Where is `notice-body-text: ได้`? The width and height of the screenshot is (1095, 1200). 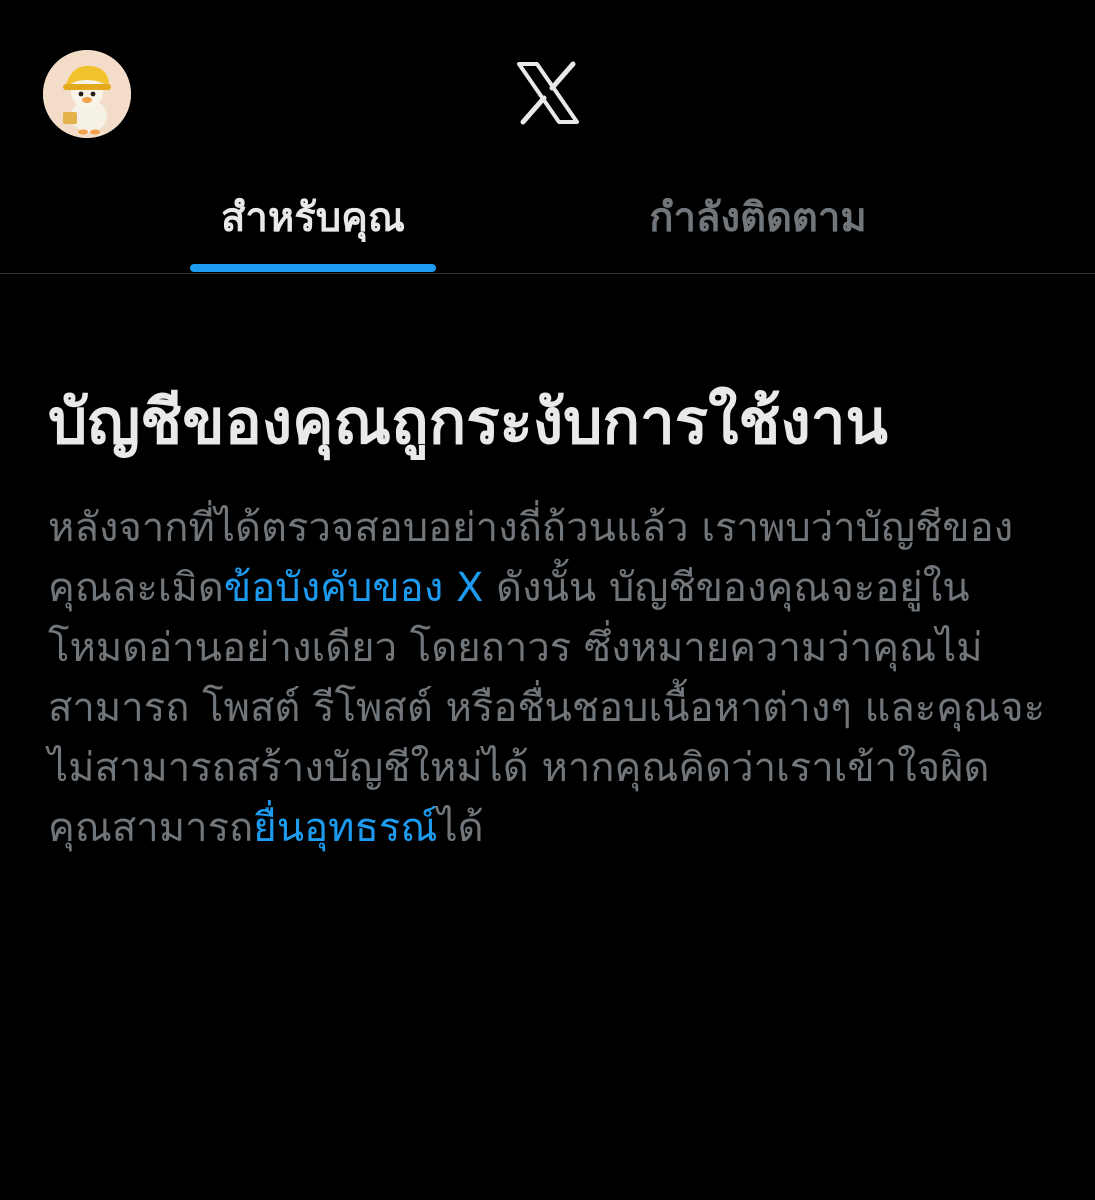
notice-body-text: ได้ is located at coordinates (460, 828).